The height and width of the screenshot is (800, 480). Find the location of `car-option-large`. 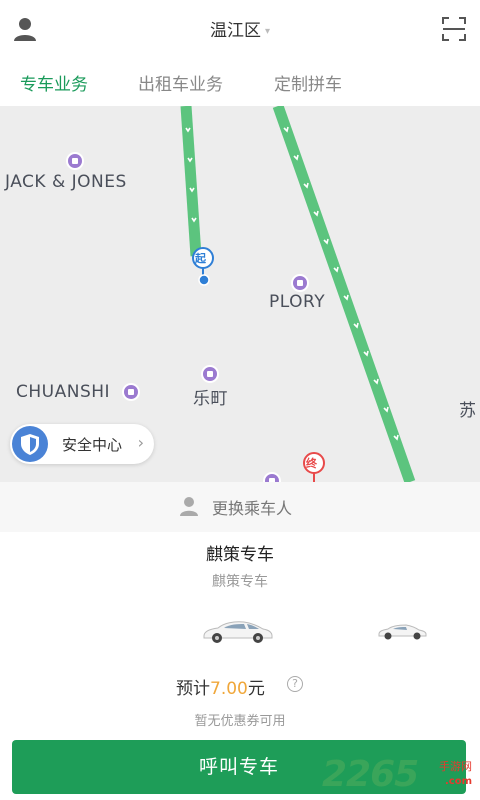

car-option-large is located at coordinates (237, 633).